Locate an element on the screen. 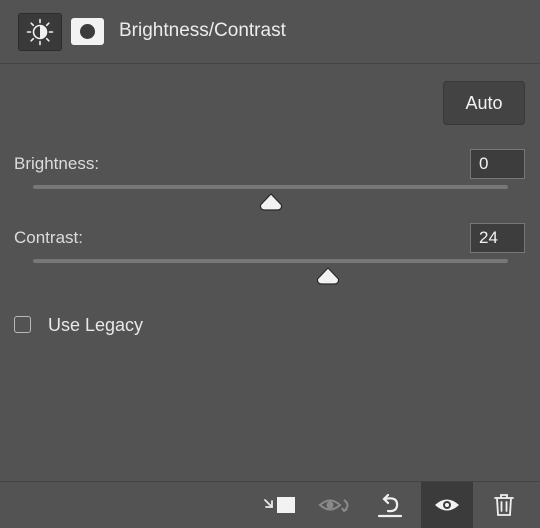  clip-to-layer-icon is located at coordinates (280, 508).